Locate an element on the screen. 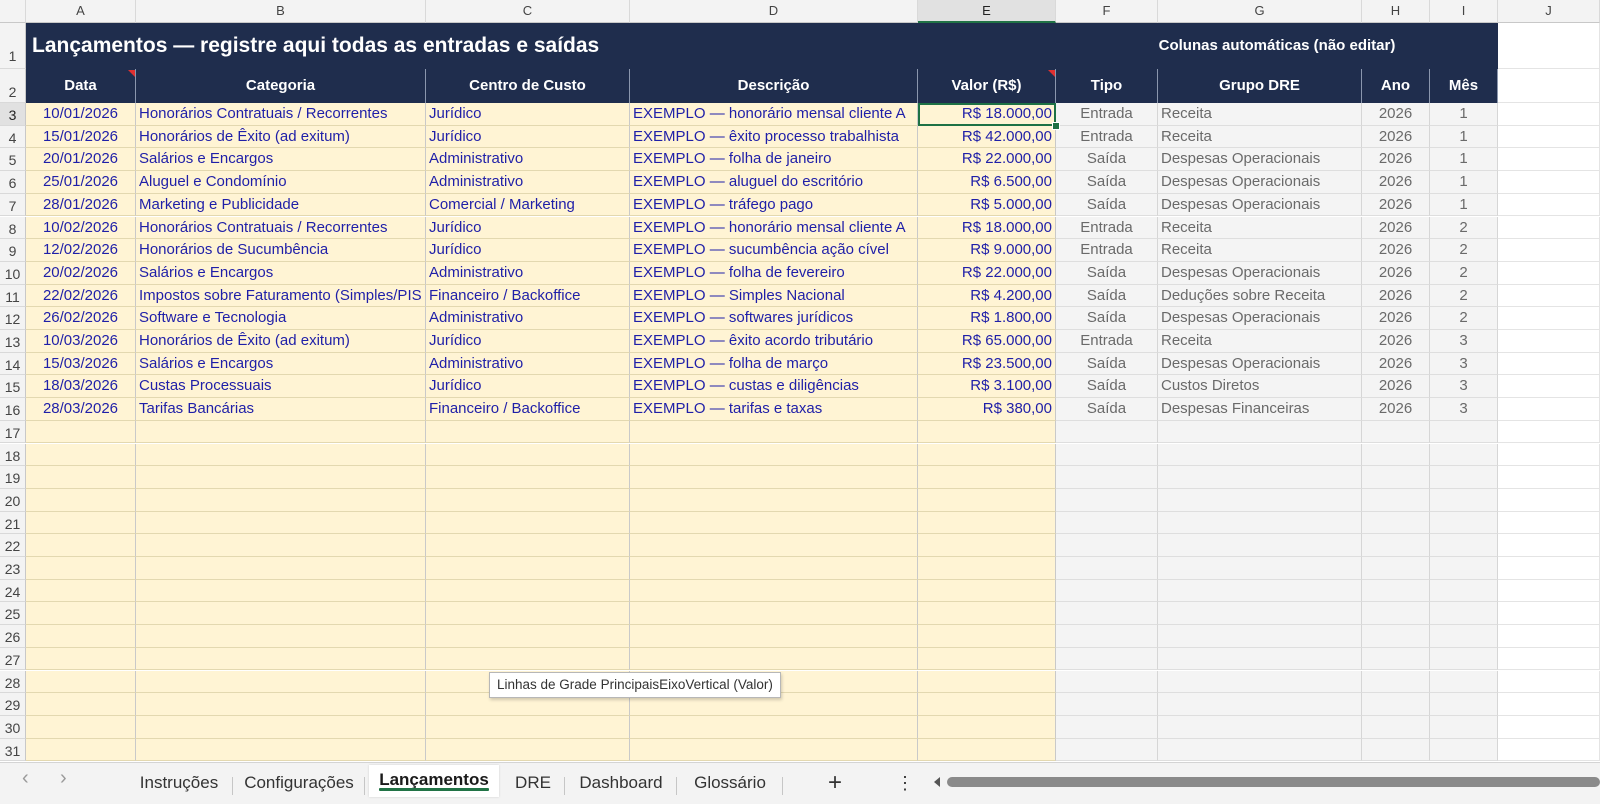 This screenshot has height=804, width=1600. column-header-d: D is located at coordinates (774, 11).